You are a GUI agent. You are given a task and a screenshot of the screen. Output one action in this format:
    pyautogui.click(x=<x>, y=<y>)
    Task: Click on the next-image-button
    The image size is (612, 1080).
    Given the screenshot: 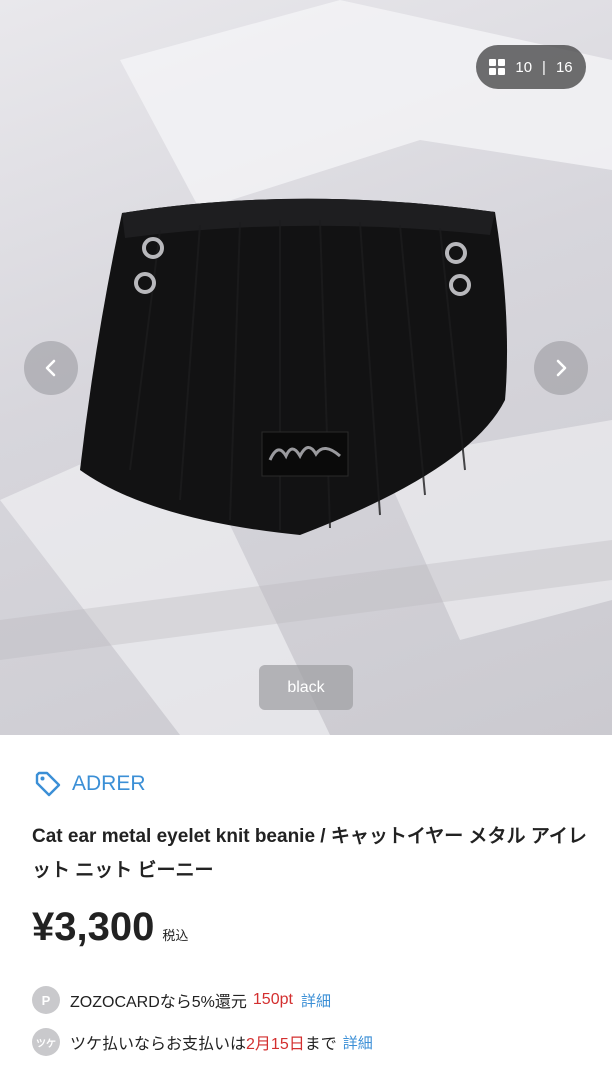 What is the action you would take?
    pyautogui.click(x=561, y=368)
    